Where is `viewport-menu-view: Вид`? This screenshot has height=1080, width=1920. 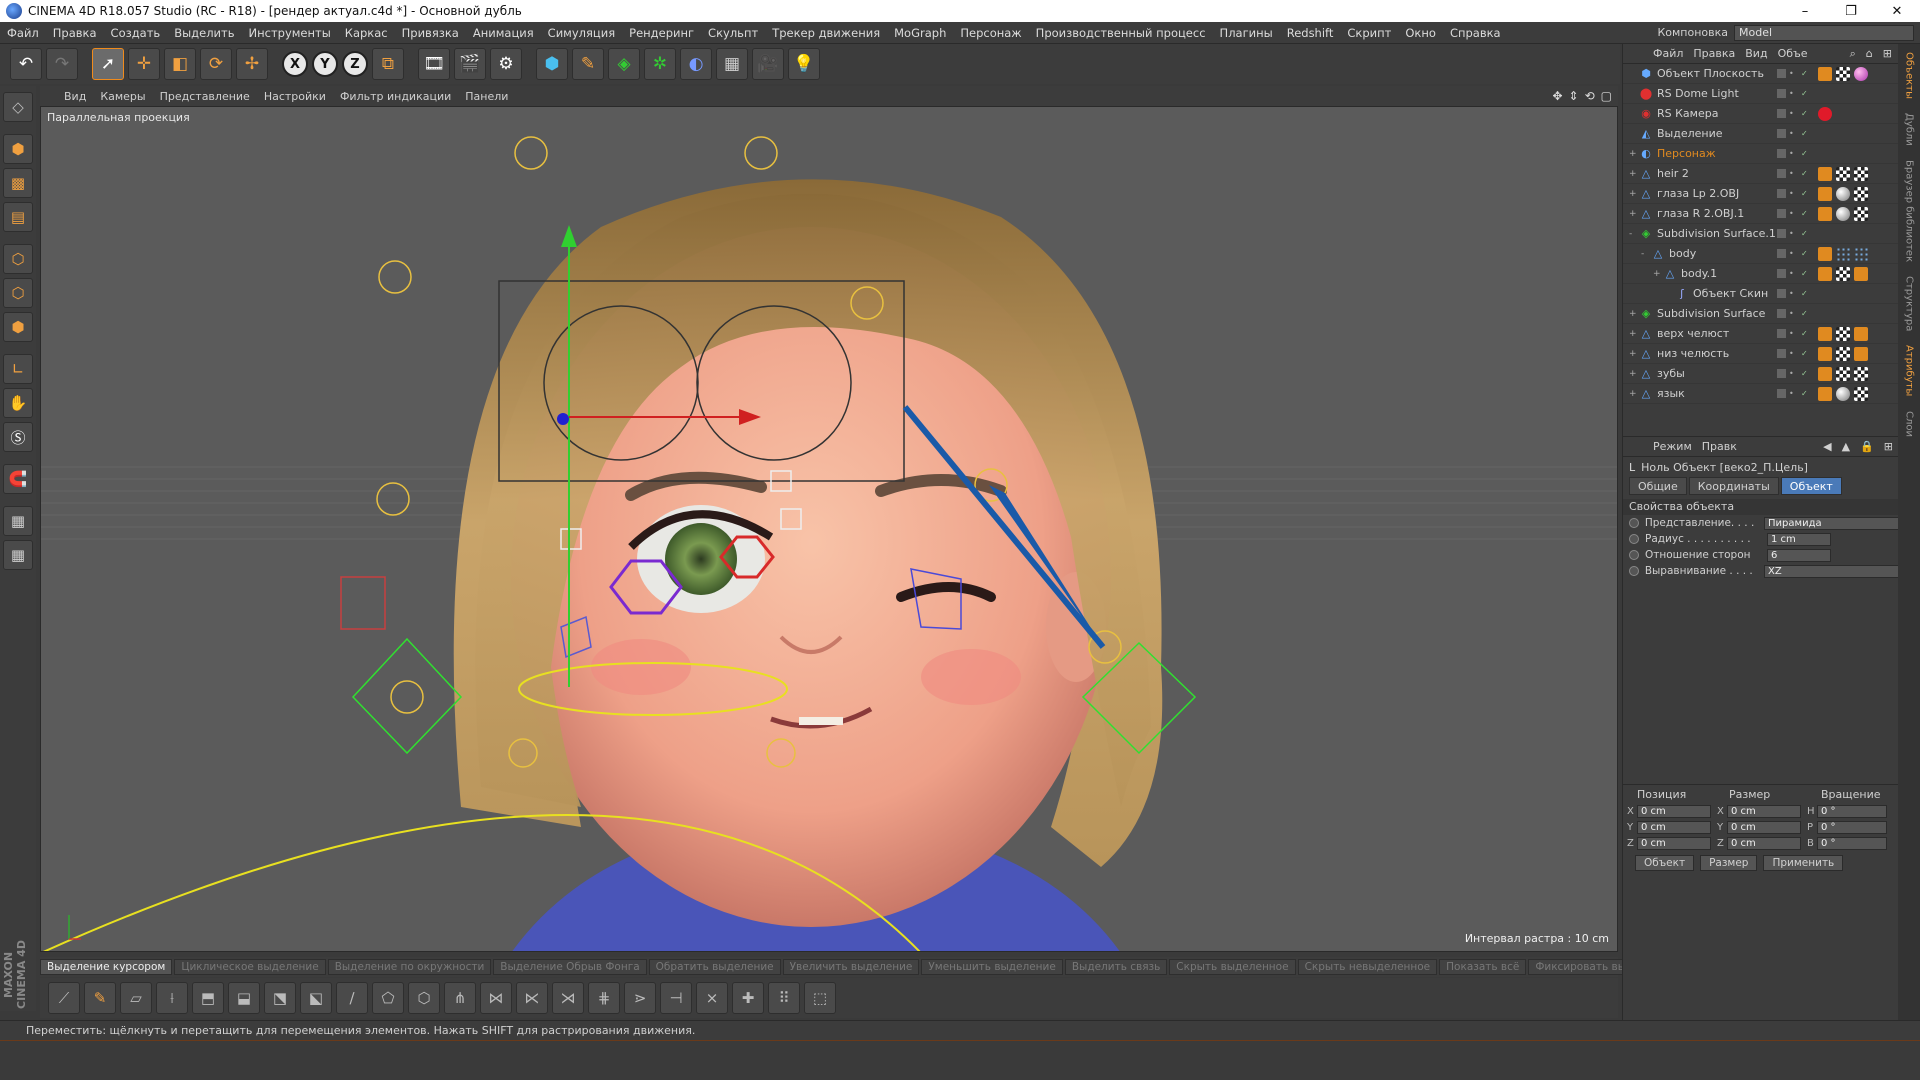
viewport-menu-view: Вид is located at coordinates (75, 96).